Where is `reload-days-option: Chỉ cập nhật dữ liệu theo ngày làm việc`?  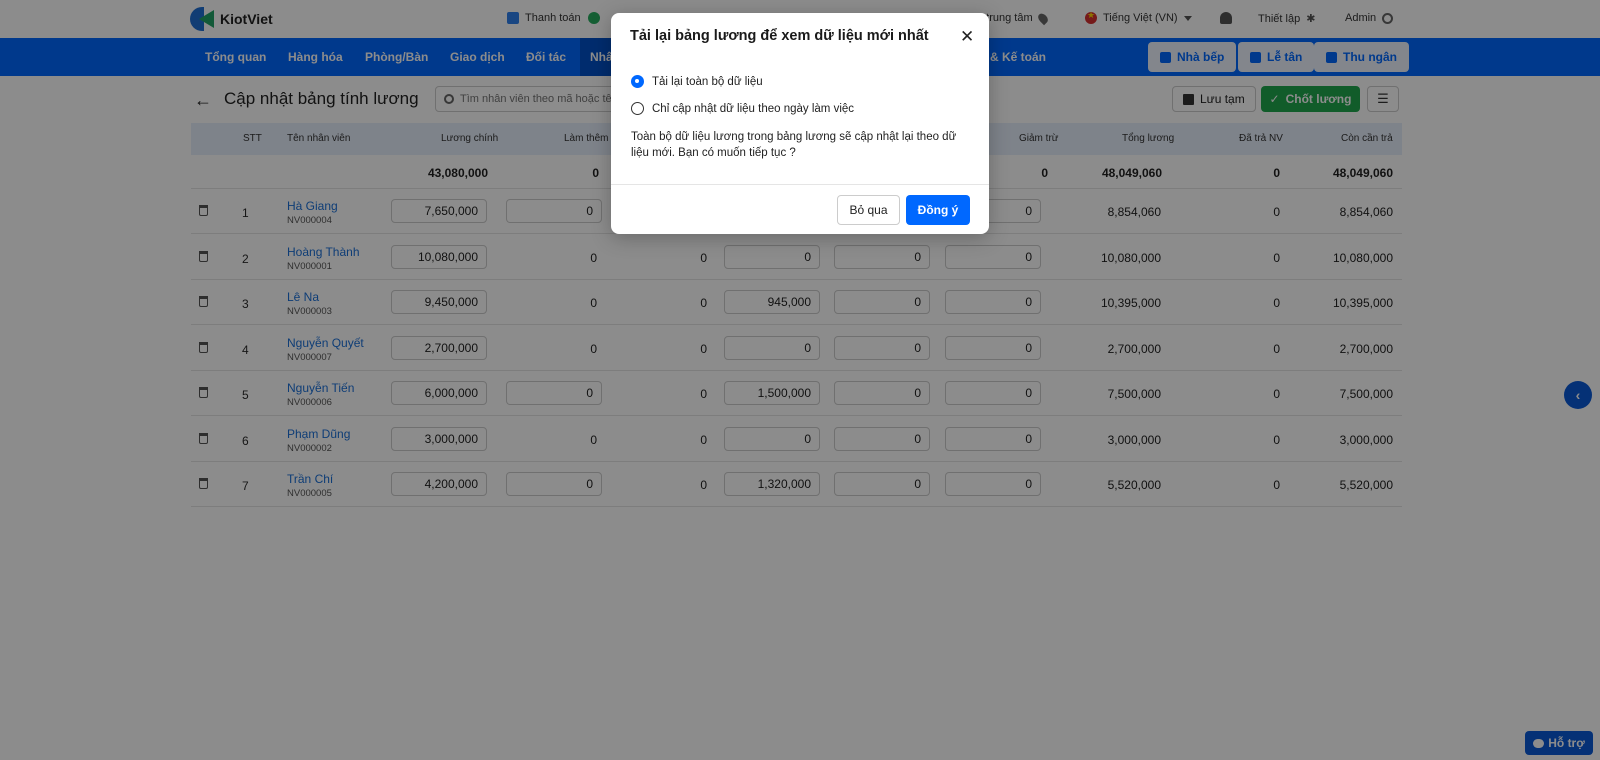
reload-days-option: Chỉ cập nhật dữ liệu theo ngày làm việc is located at coordinates (742, 108).